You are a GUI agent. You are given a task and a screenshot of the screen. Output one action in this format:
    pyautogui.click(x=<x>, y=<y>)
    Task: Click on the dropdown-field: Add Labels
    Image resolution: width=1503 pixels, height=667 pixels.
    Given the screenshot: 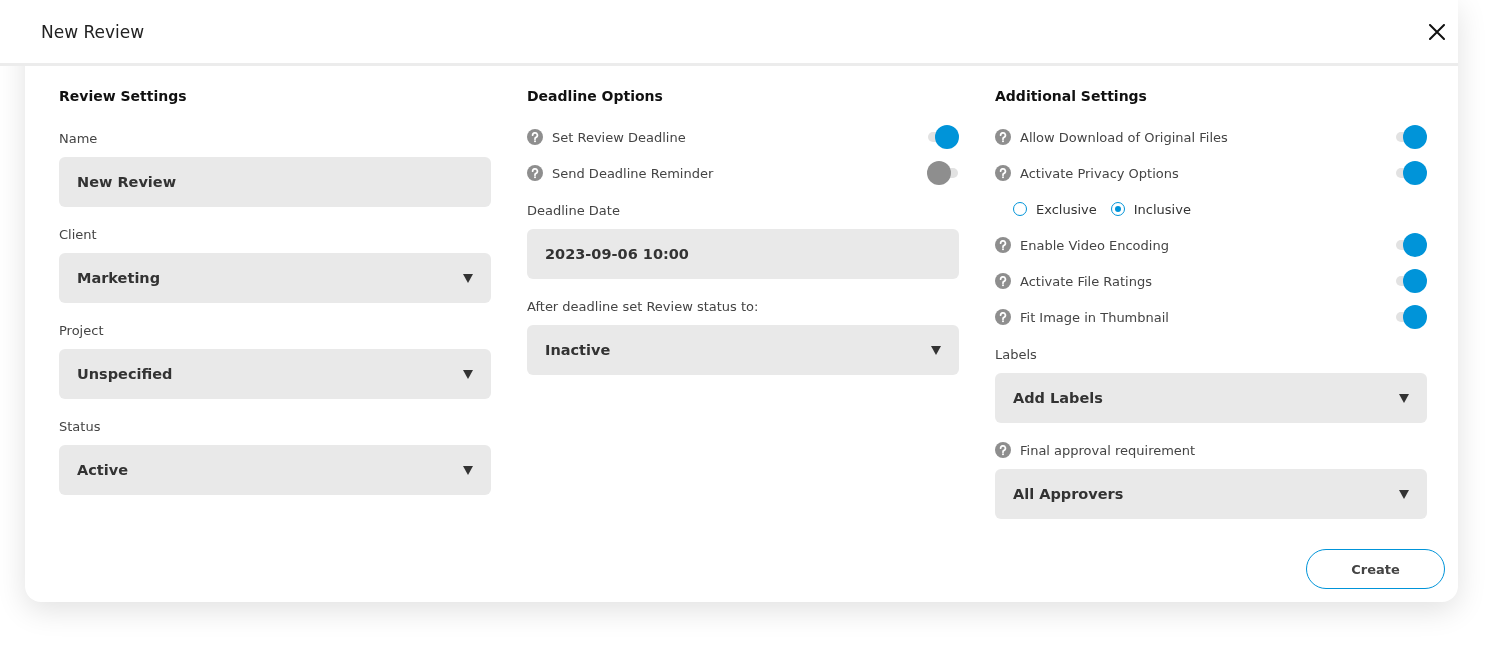 What is the action you would take?
    pyautogui.click(x=1211, y=398)
    